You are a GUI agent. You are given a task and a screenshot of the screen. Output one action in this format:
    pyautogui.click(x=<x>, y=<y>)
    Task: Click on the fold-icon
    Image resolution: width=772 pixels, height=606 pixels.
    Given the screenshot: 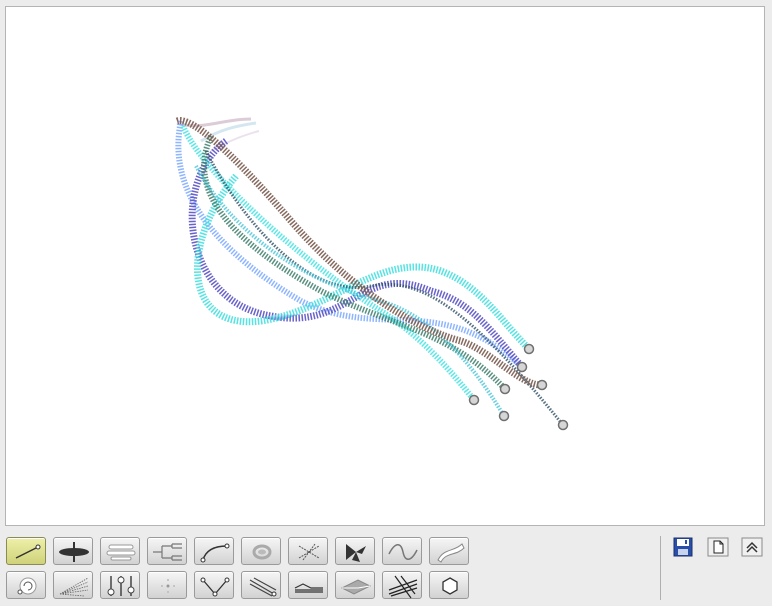 What is the action you would take?
    pyautogui.click(x=356, y=587)
    